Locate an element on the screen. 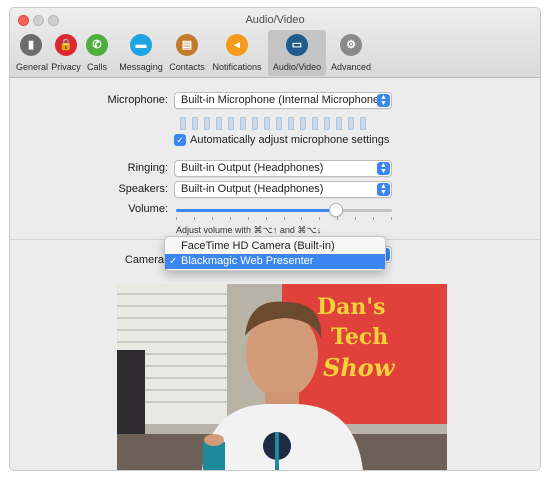  toolbar-item-label: Notifications is located at coordinates (237, 67).